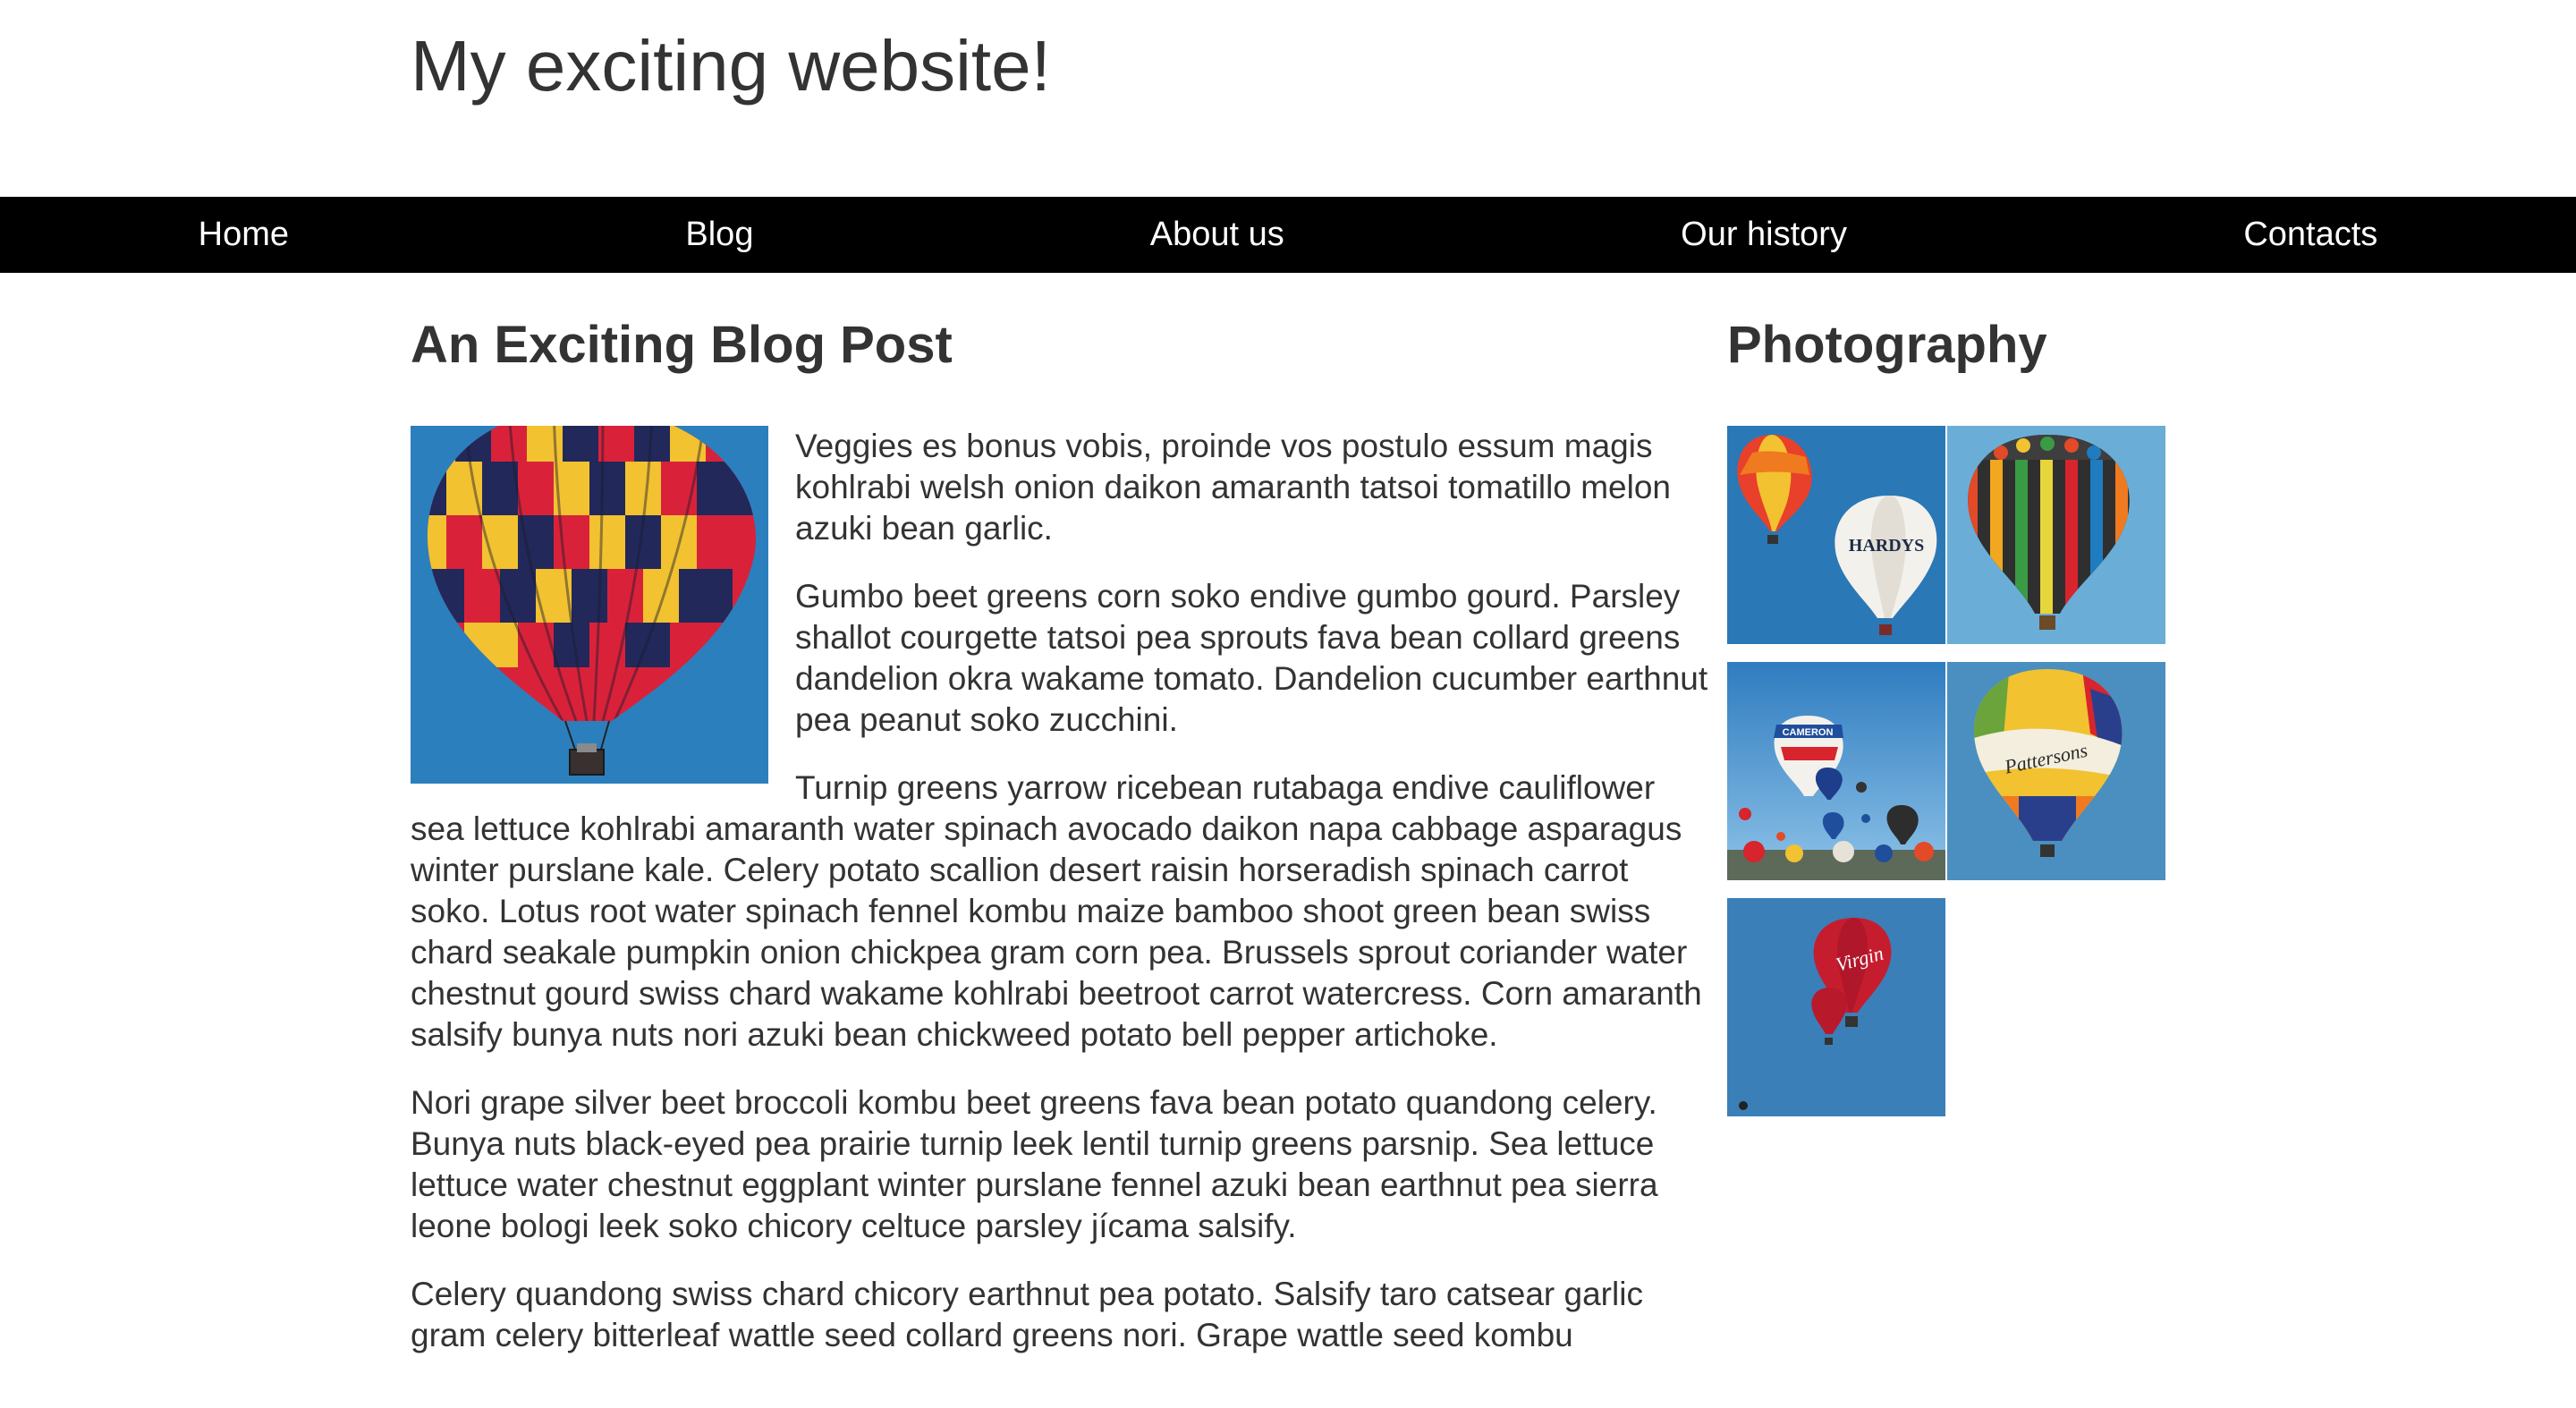  What do you see at coordinates (244, 235) in the screenshot?
I see `nav-link-home: Home` at bounding box center [244, 235].